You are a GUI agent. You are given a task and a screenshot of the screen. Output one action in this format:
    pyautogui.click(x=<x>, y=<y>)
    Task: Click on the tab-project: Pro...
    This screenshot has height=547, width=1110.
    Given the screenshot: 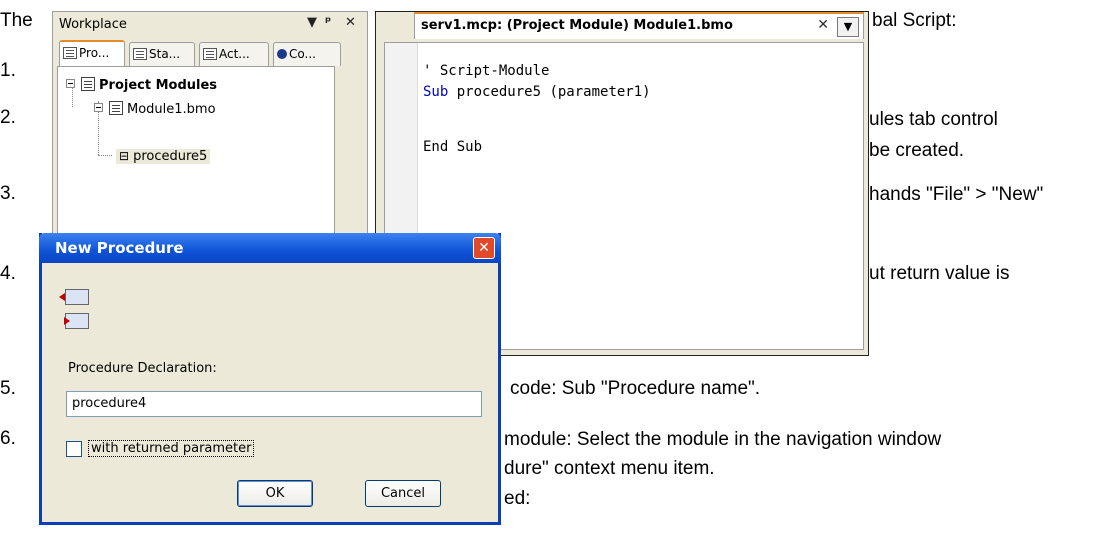 What is the action you would take?
    pyautogui.click(x=92, y=53)
    